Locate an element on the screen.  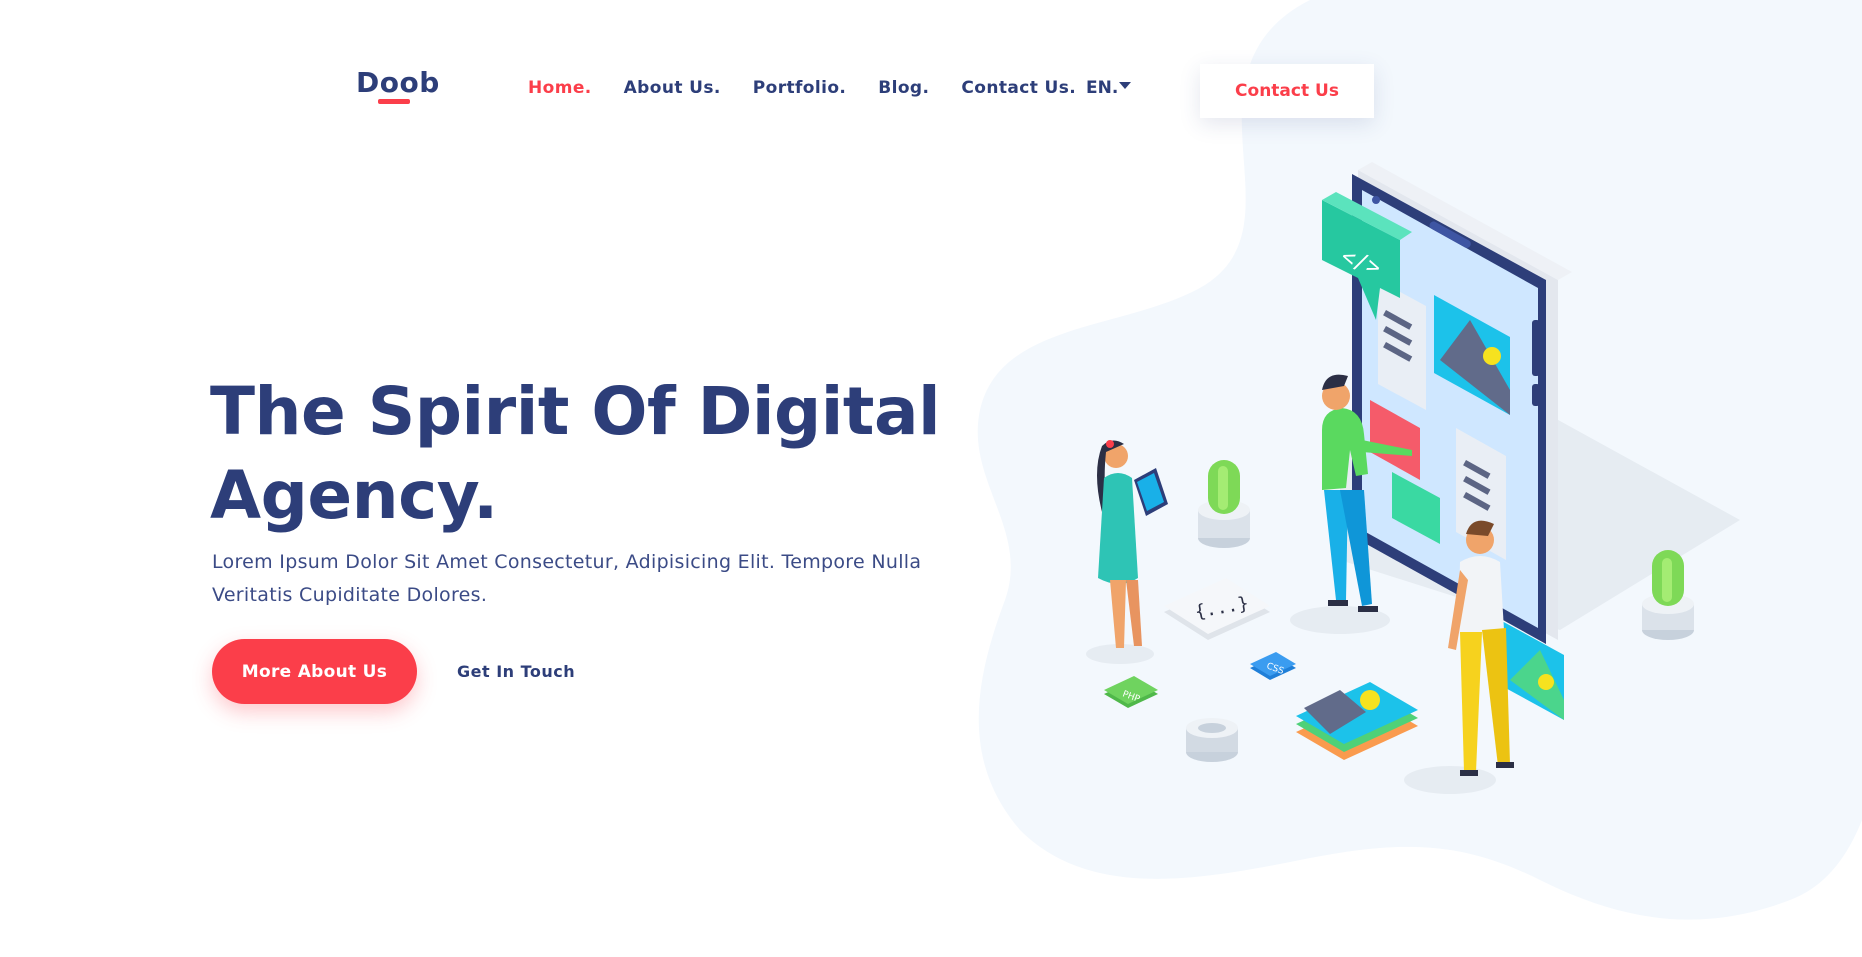
language-label: EN. is located at coordinates (1102, 88).